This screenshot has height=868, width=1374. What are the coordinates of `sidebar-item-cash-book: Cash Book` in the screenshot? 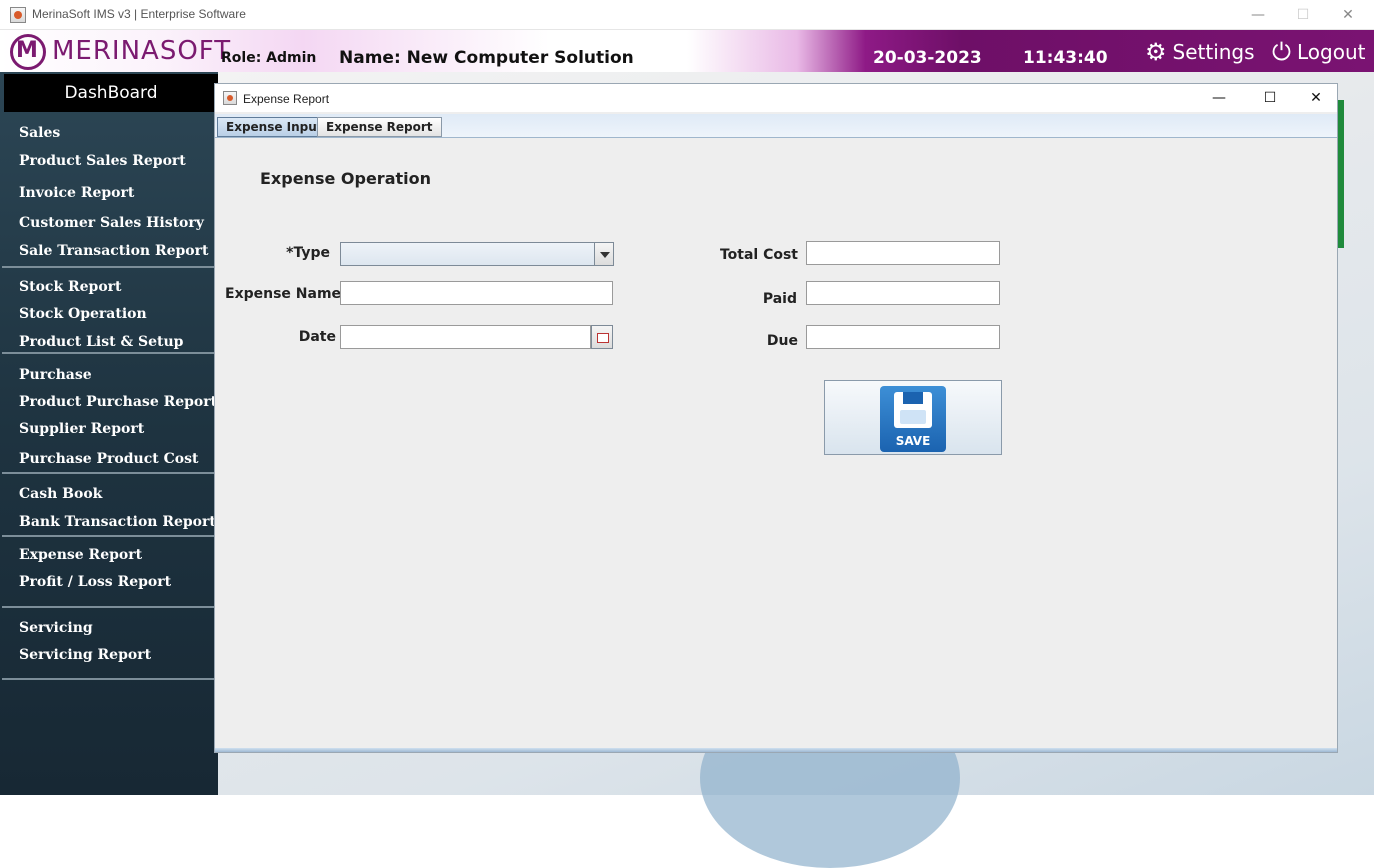 It's located at (60, 494).